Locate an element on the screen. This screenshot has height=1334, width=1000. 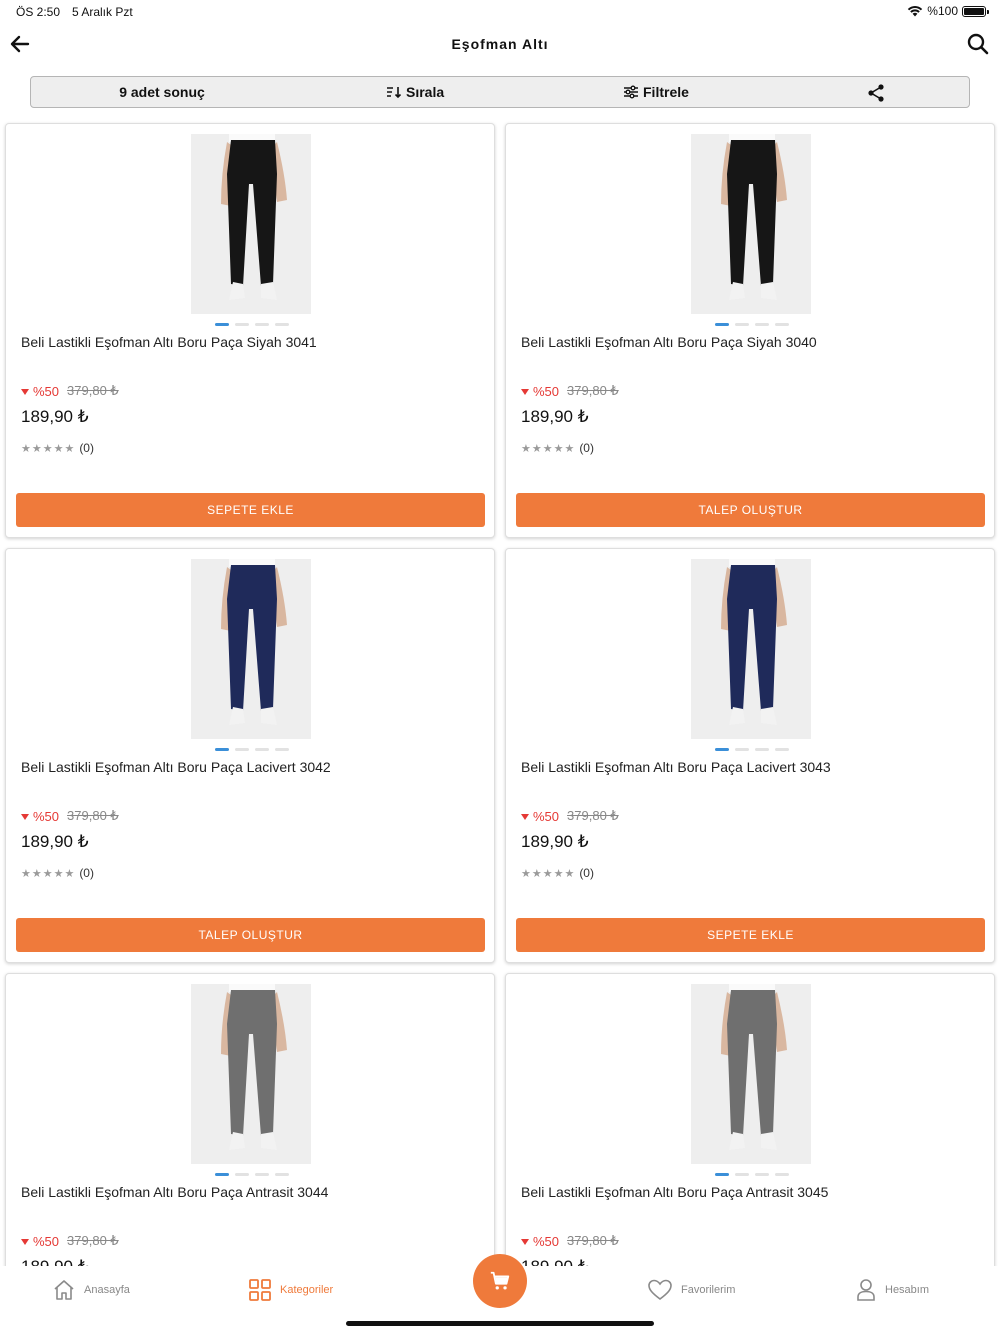
status-indicators: %100 is located at coordinates (948, 11).